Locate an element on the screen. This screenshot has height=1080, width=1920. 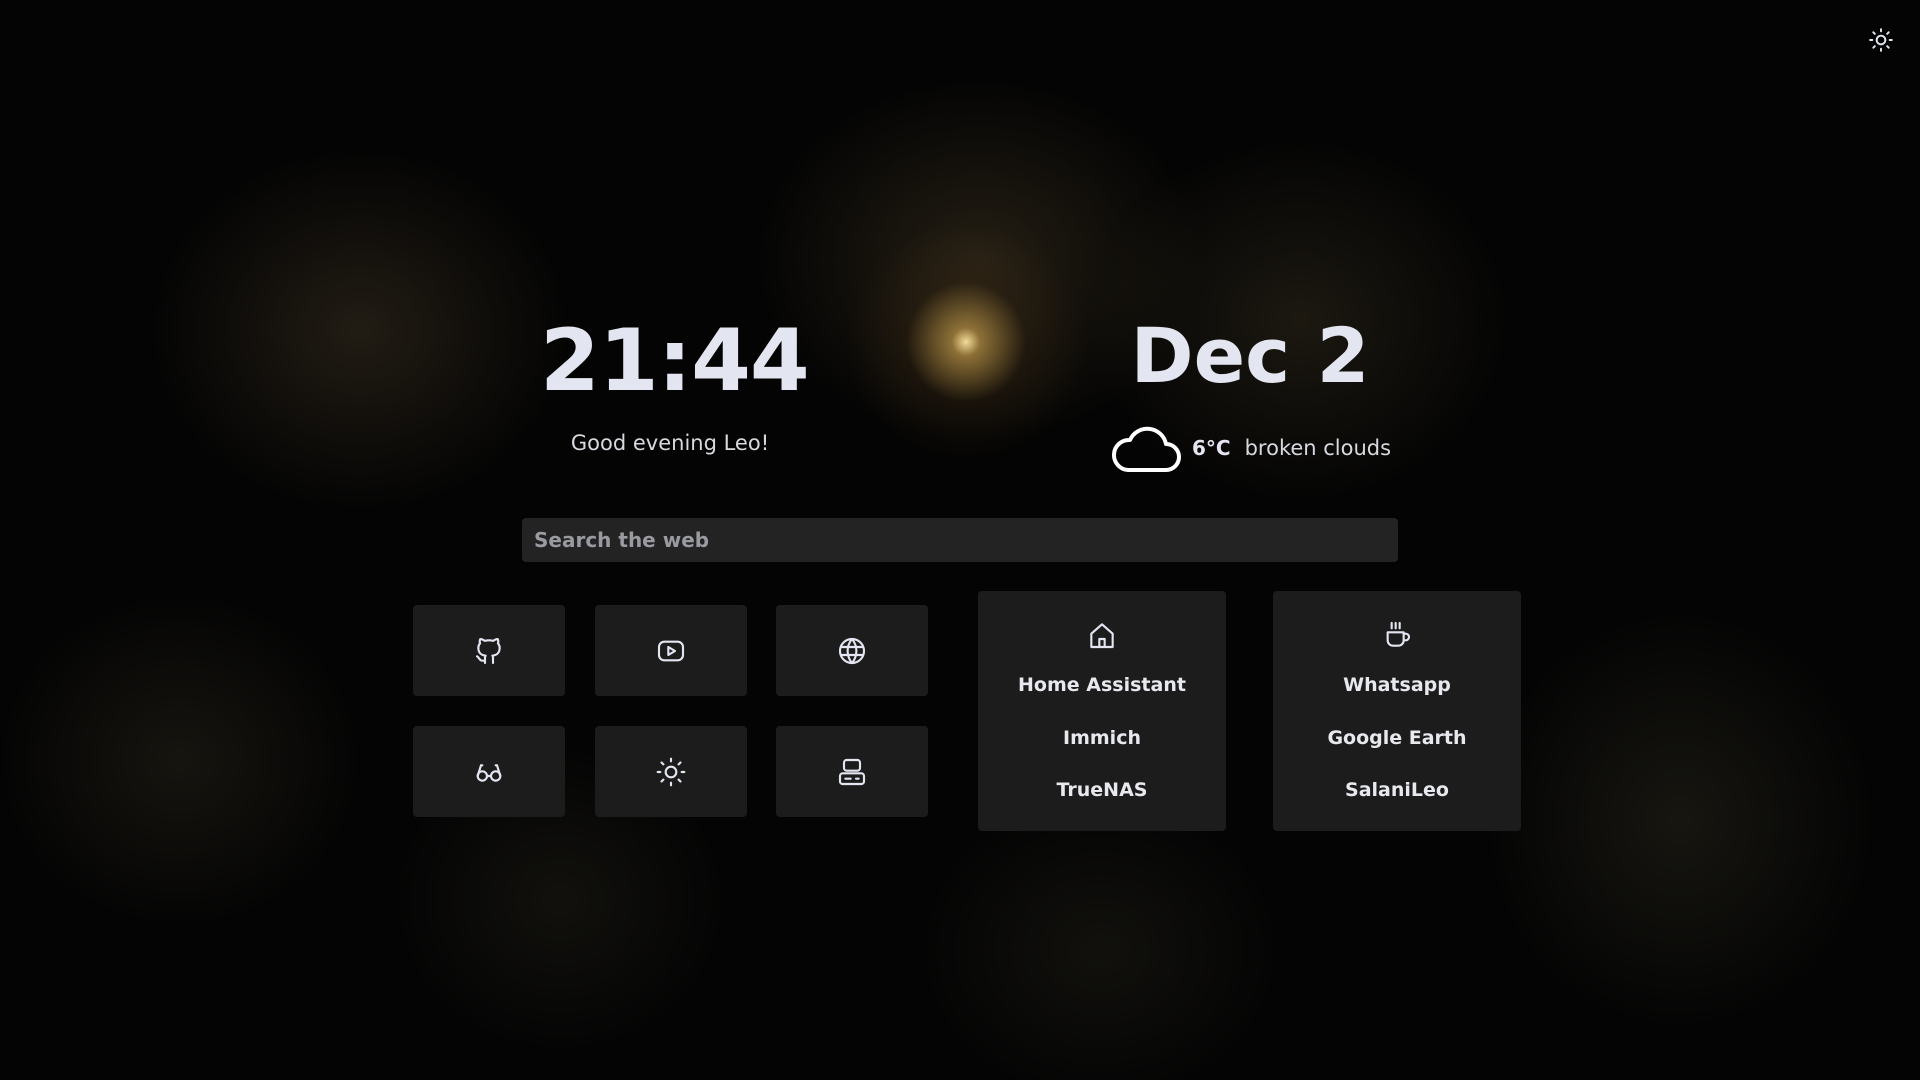
search-bar is located at coordinates (960, 540).